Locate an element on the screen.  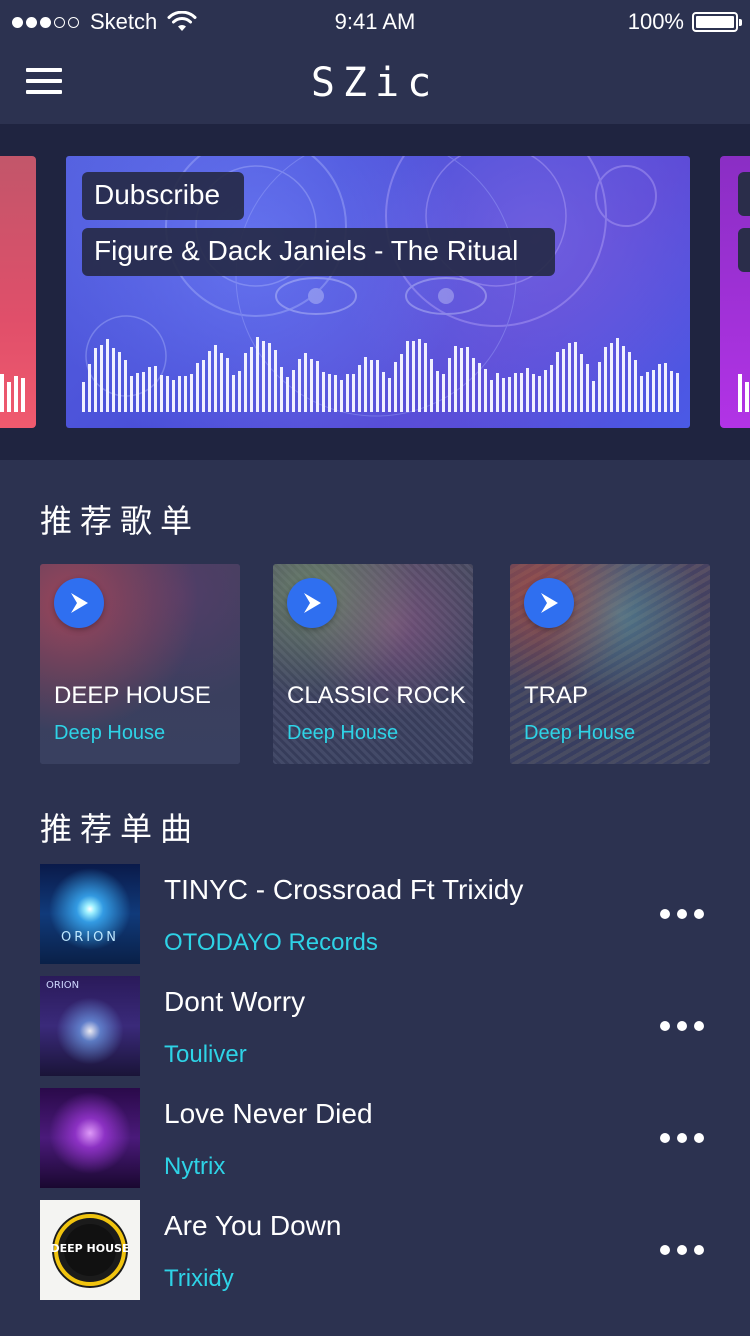
cover-text: DEEP HOUSE is located at coordinates (90, 1248).